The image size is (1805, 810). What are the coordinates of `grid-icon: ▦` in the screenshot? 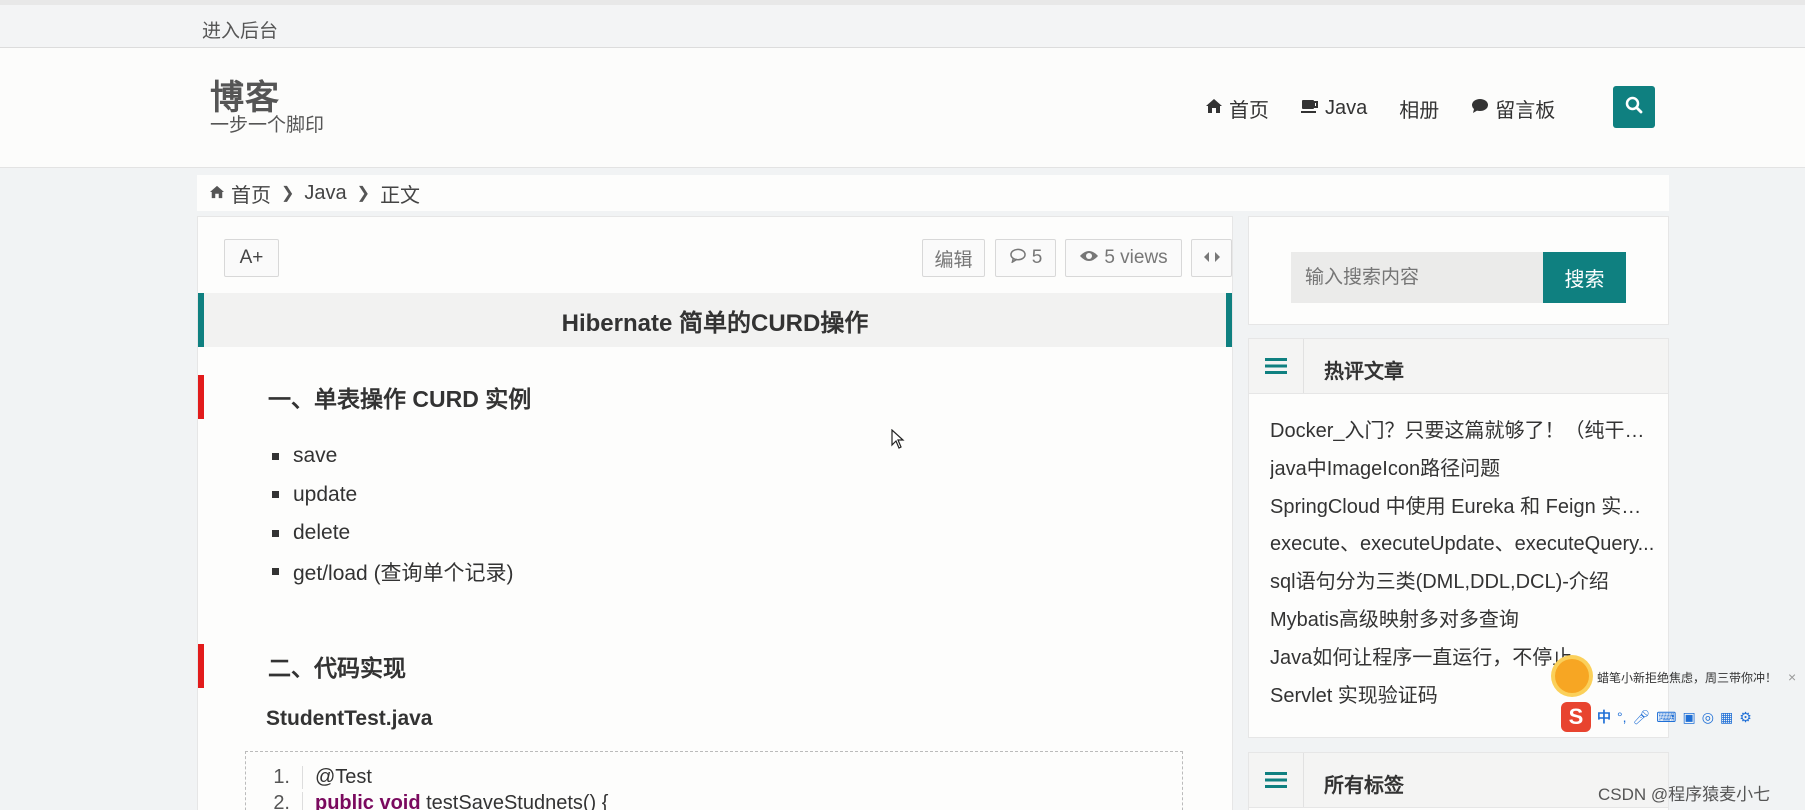 It's located at (1726, 717).